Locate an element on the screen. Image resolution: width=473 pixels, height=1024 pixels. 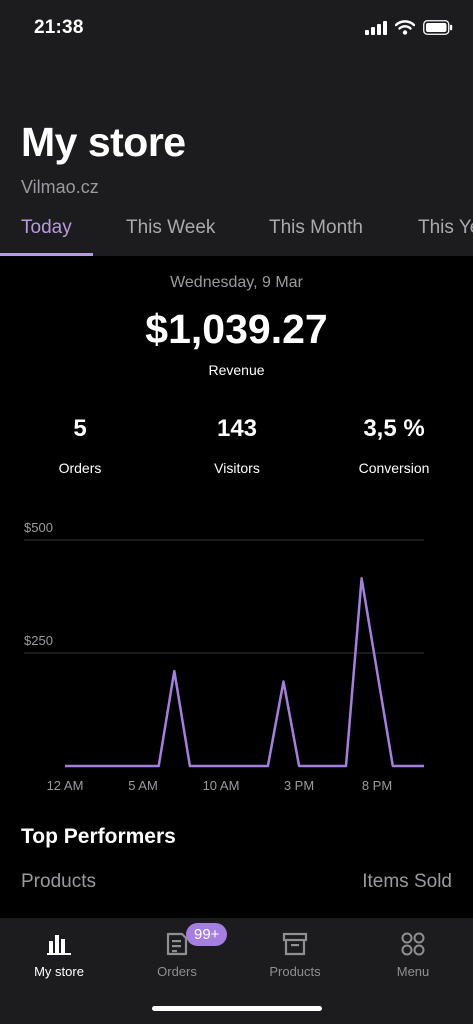
revenue-label: Revenue is located at coordinates (236, 370).